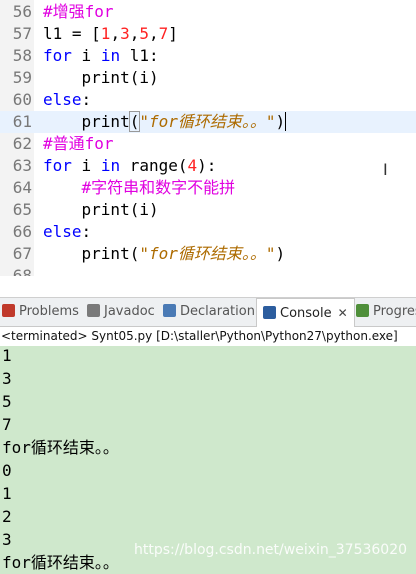  I want to click on line-number: 59, so click(22, 77).